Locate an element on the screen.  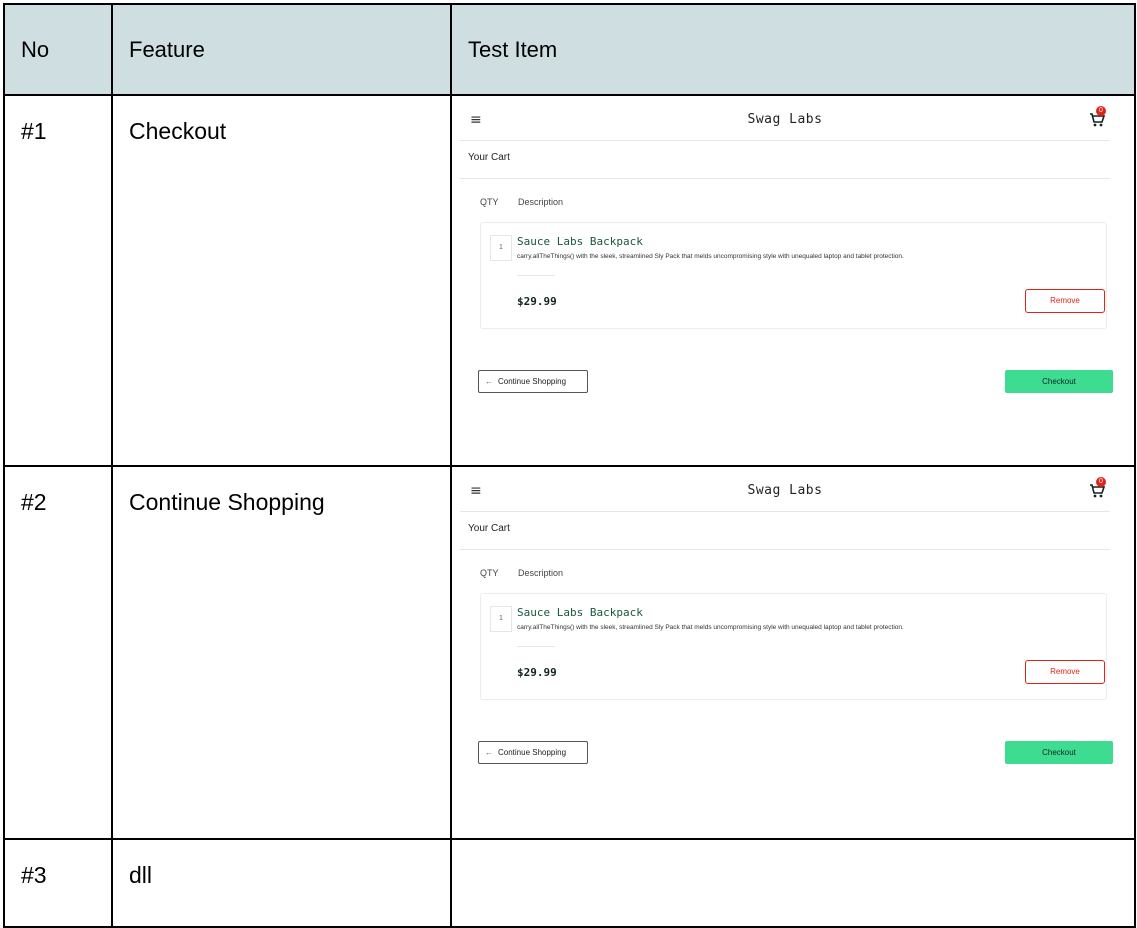
row-no: #2 is located at coordinates (58, 652).